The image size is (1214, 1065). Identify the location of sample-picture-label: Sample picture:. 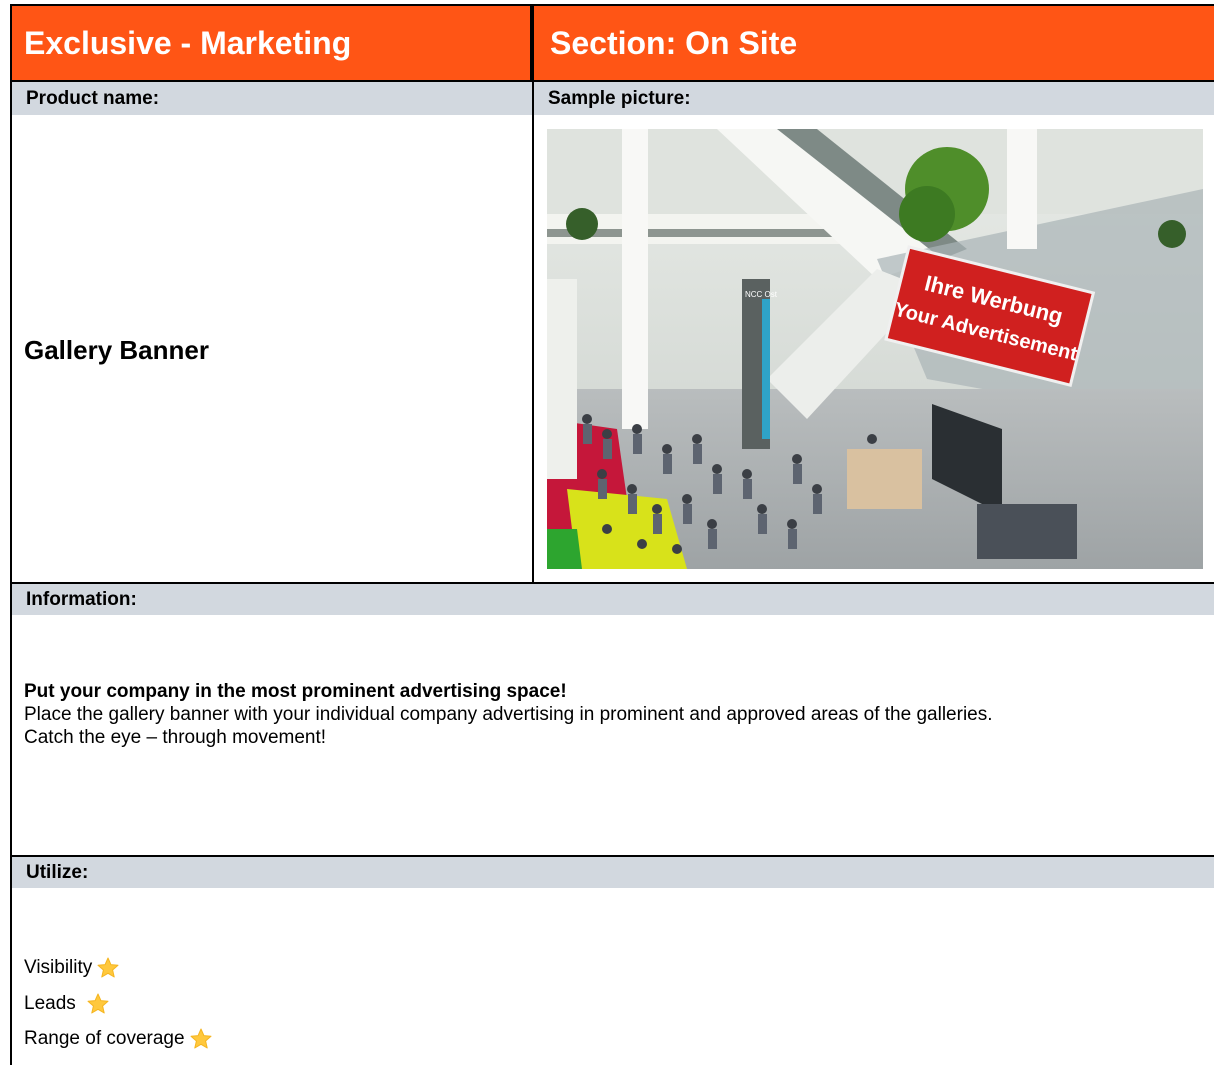
(619, 98).